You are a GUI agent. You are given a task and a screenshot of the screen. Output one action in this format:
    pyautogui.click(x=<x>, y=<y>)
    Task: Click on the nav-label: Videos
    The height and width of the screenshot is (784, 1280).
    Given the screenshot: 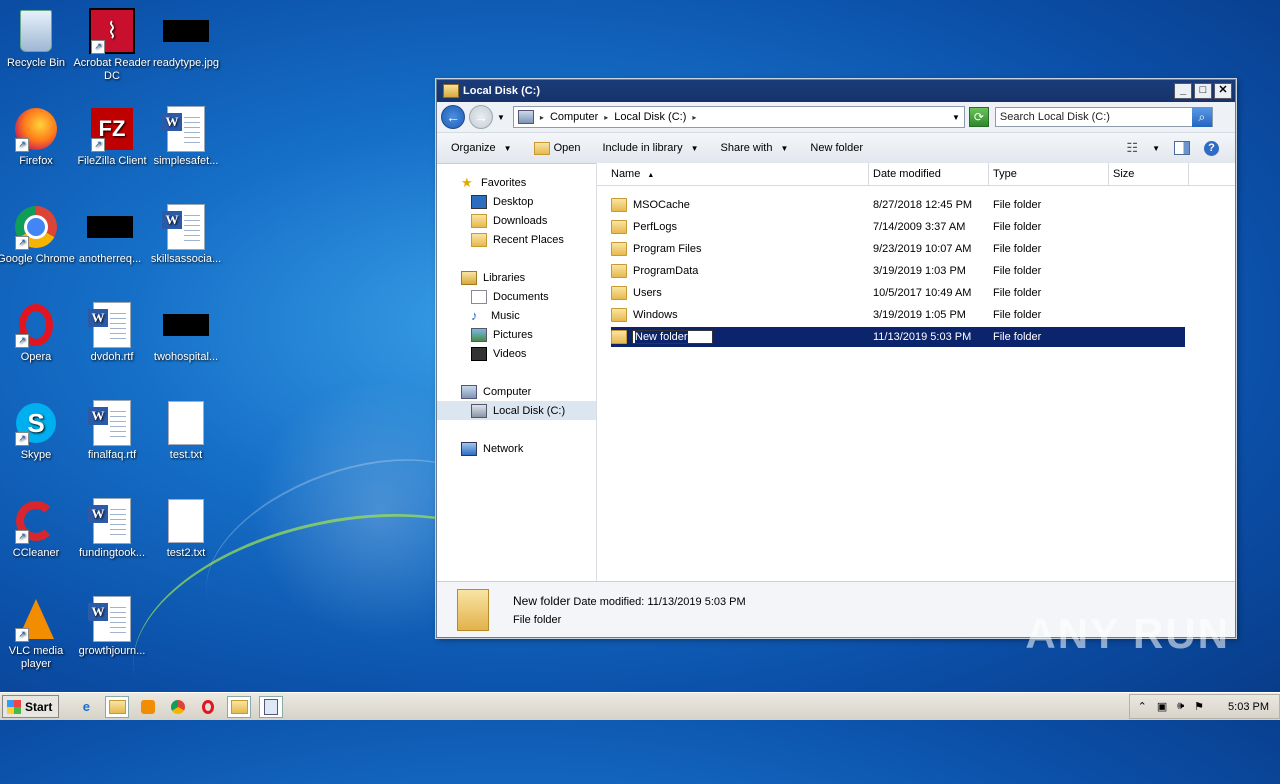 What is the action you would take?
    pyautogui.click(x=510, y=353)
    